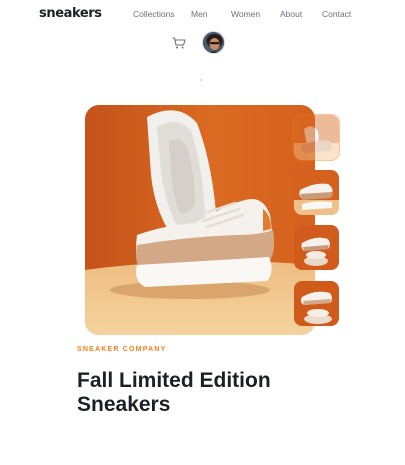  Describe the element at coordinates (291, 14) in the screenshot. I see `nav-item-about: About` at that location.